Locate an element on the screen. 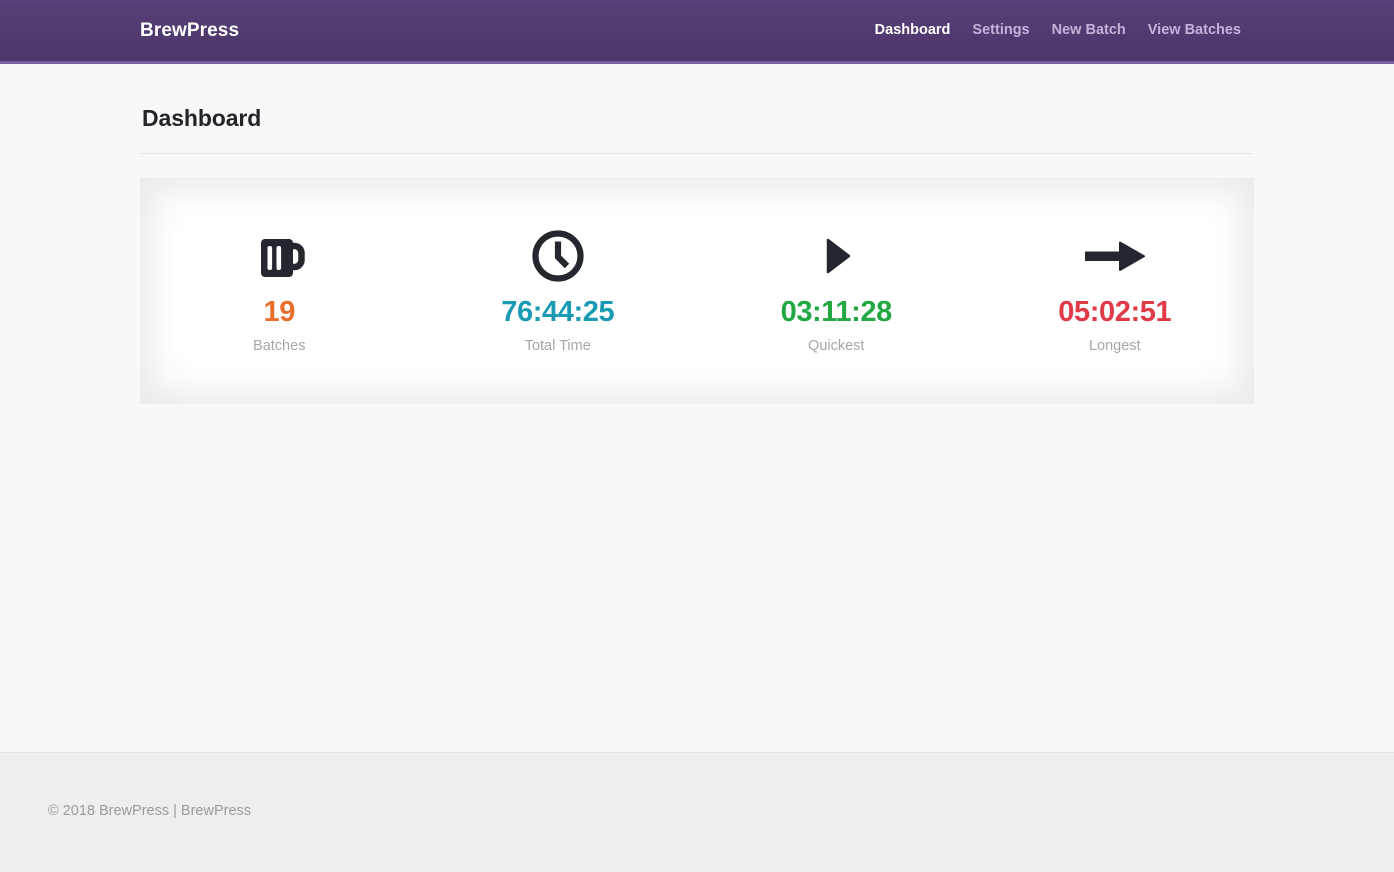  nav-link-view-batches: View Batches is located at coordinates (1194, 30).